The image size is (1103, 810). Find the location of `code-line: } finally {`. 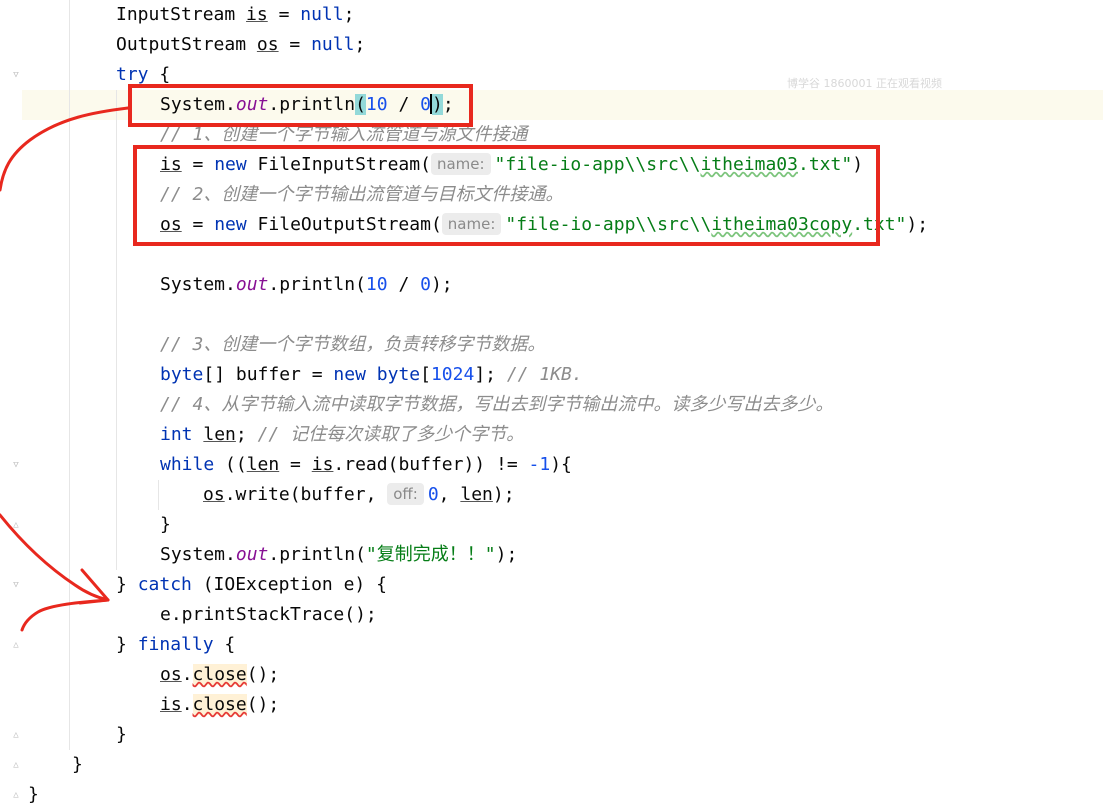

code-line: } finally { is located at coordinates (175, 645).